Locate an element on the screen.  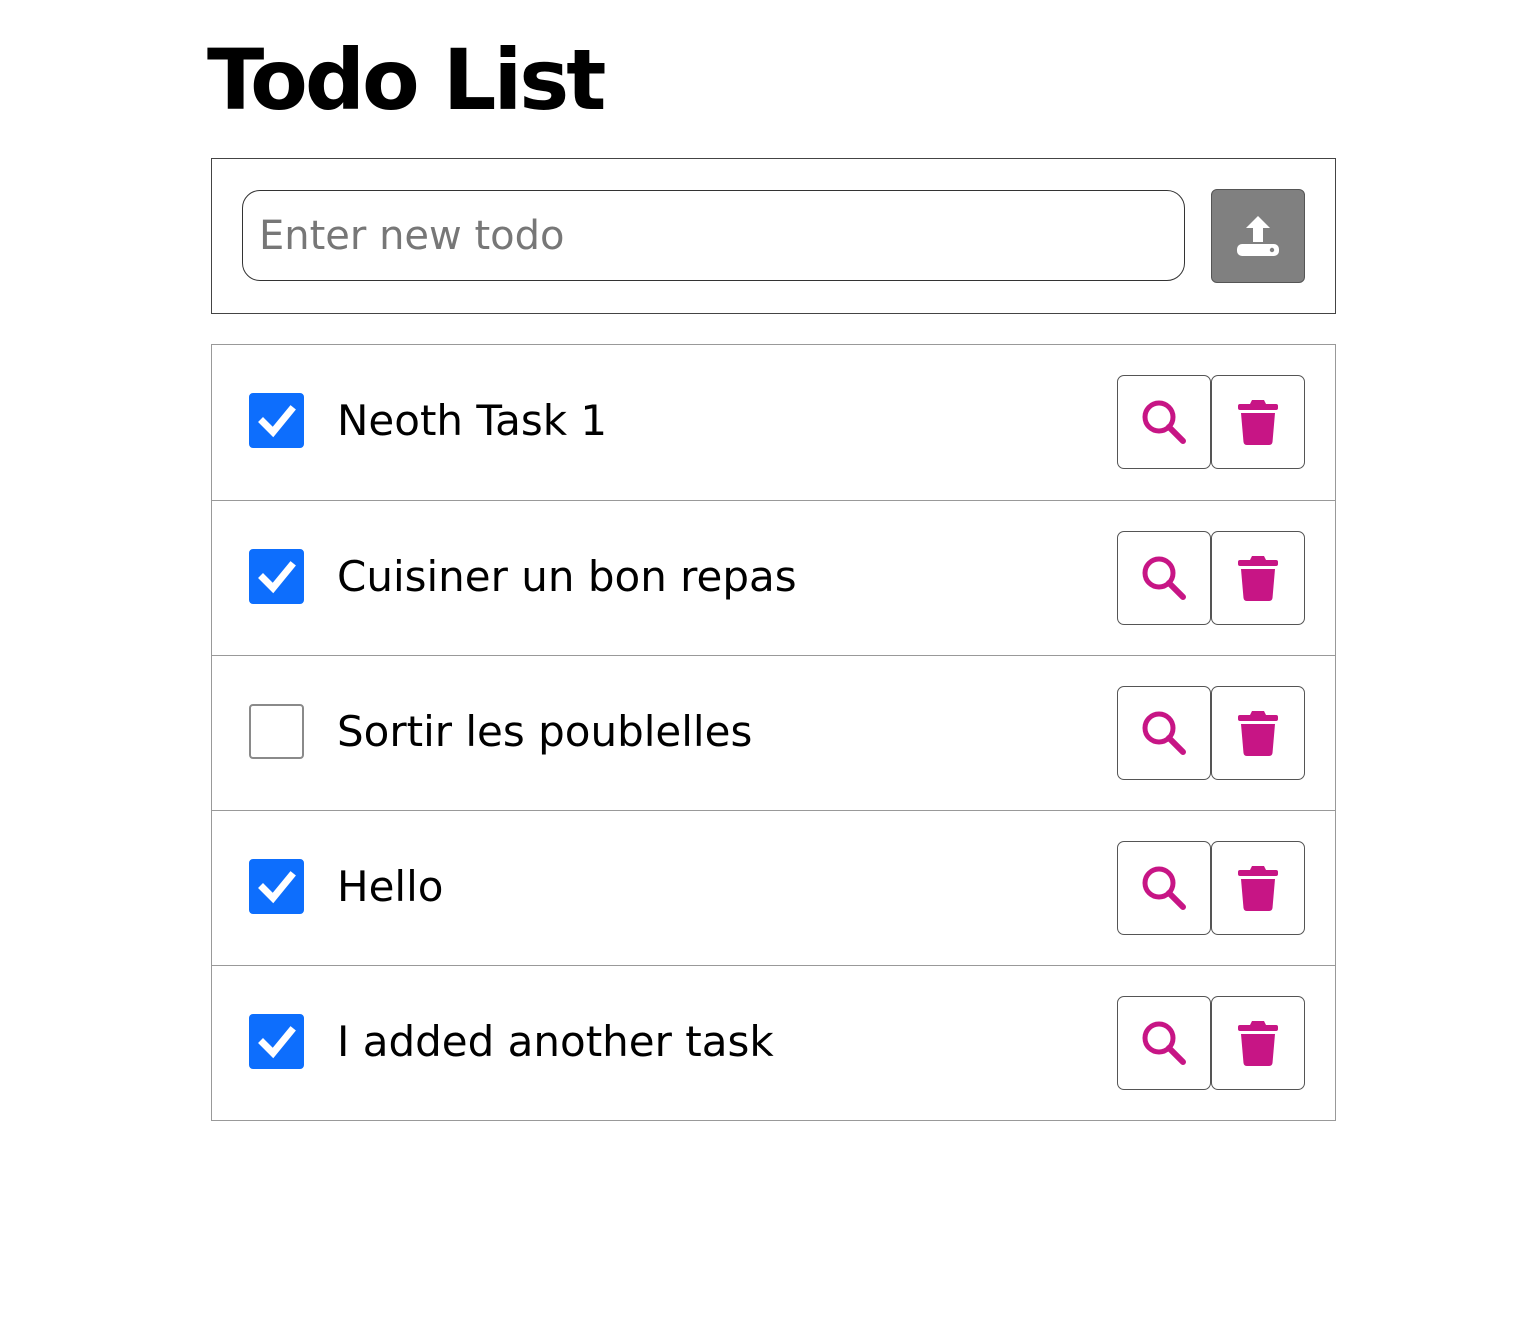
todo-label: Sortir les poublelles is located at coordinates (545, 731).